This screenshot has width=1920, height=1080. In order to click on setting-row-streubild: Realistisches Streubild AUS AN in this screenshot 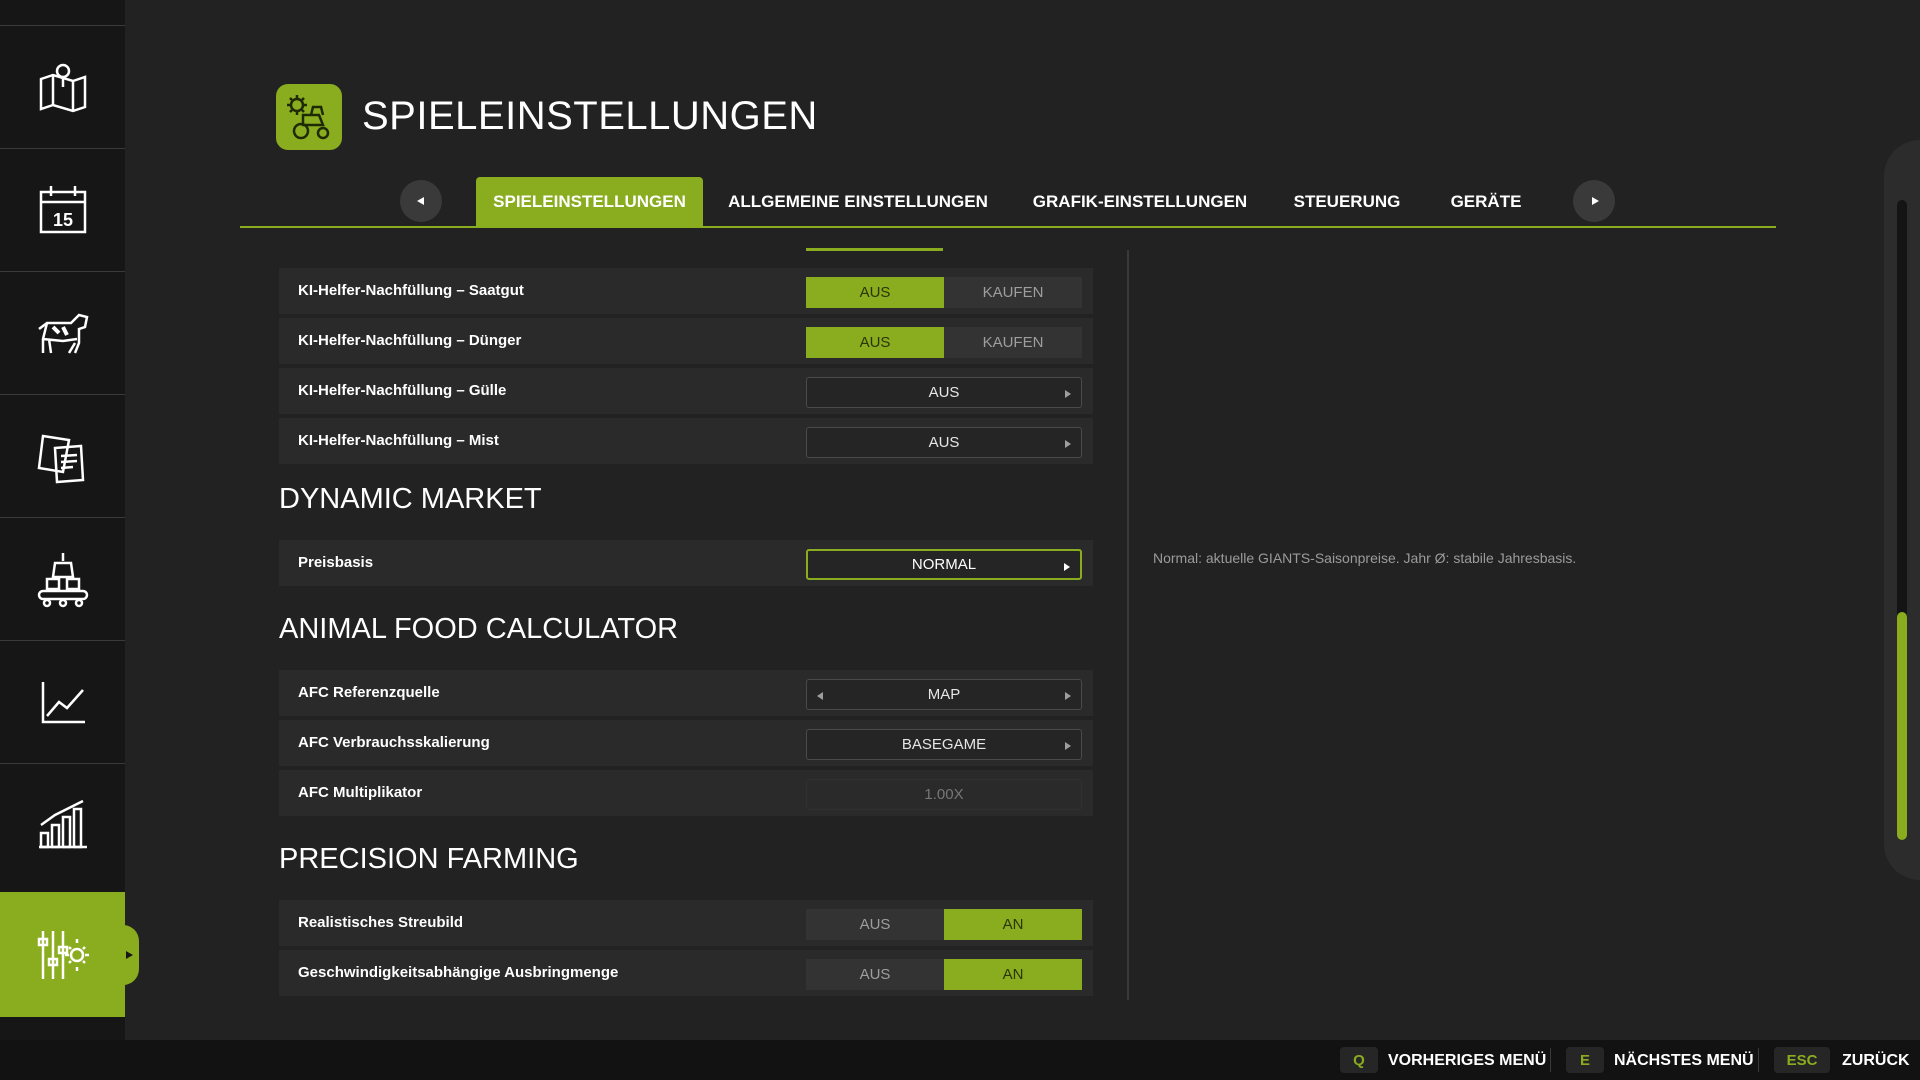, I will do `click(686, 923)`.